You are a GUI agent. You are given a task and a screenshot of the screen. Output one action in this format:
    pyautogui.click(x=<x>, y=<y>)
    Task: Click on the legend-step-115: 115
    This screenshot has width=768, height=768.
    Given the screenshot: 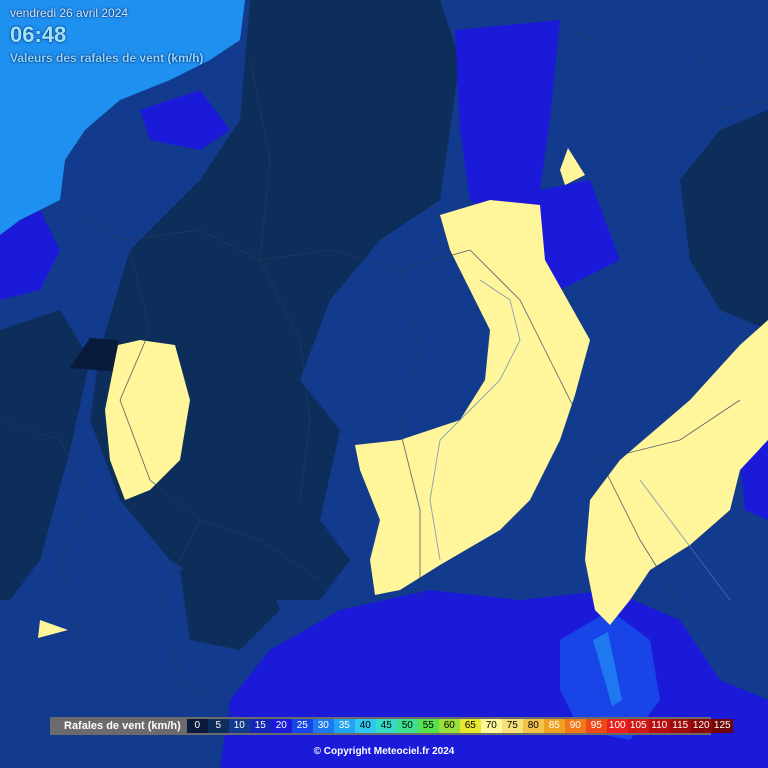 What is the action you would take?
    pyautogui.click(x=680, y=726)
    